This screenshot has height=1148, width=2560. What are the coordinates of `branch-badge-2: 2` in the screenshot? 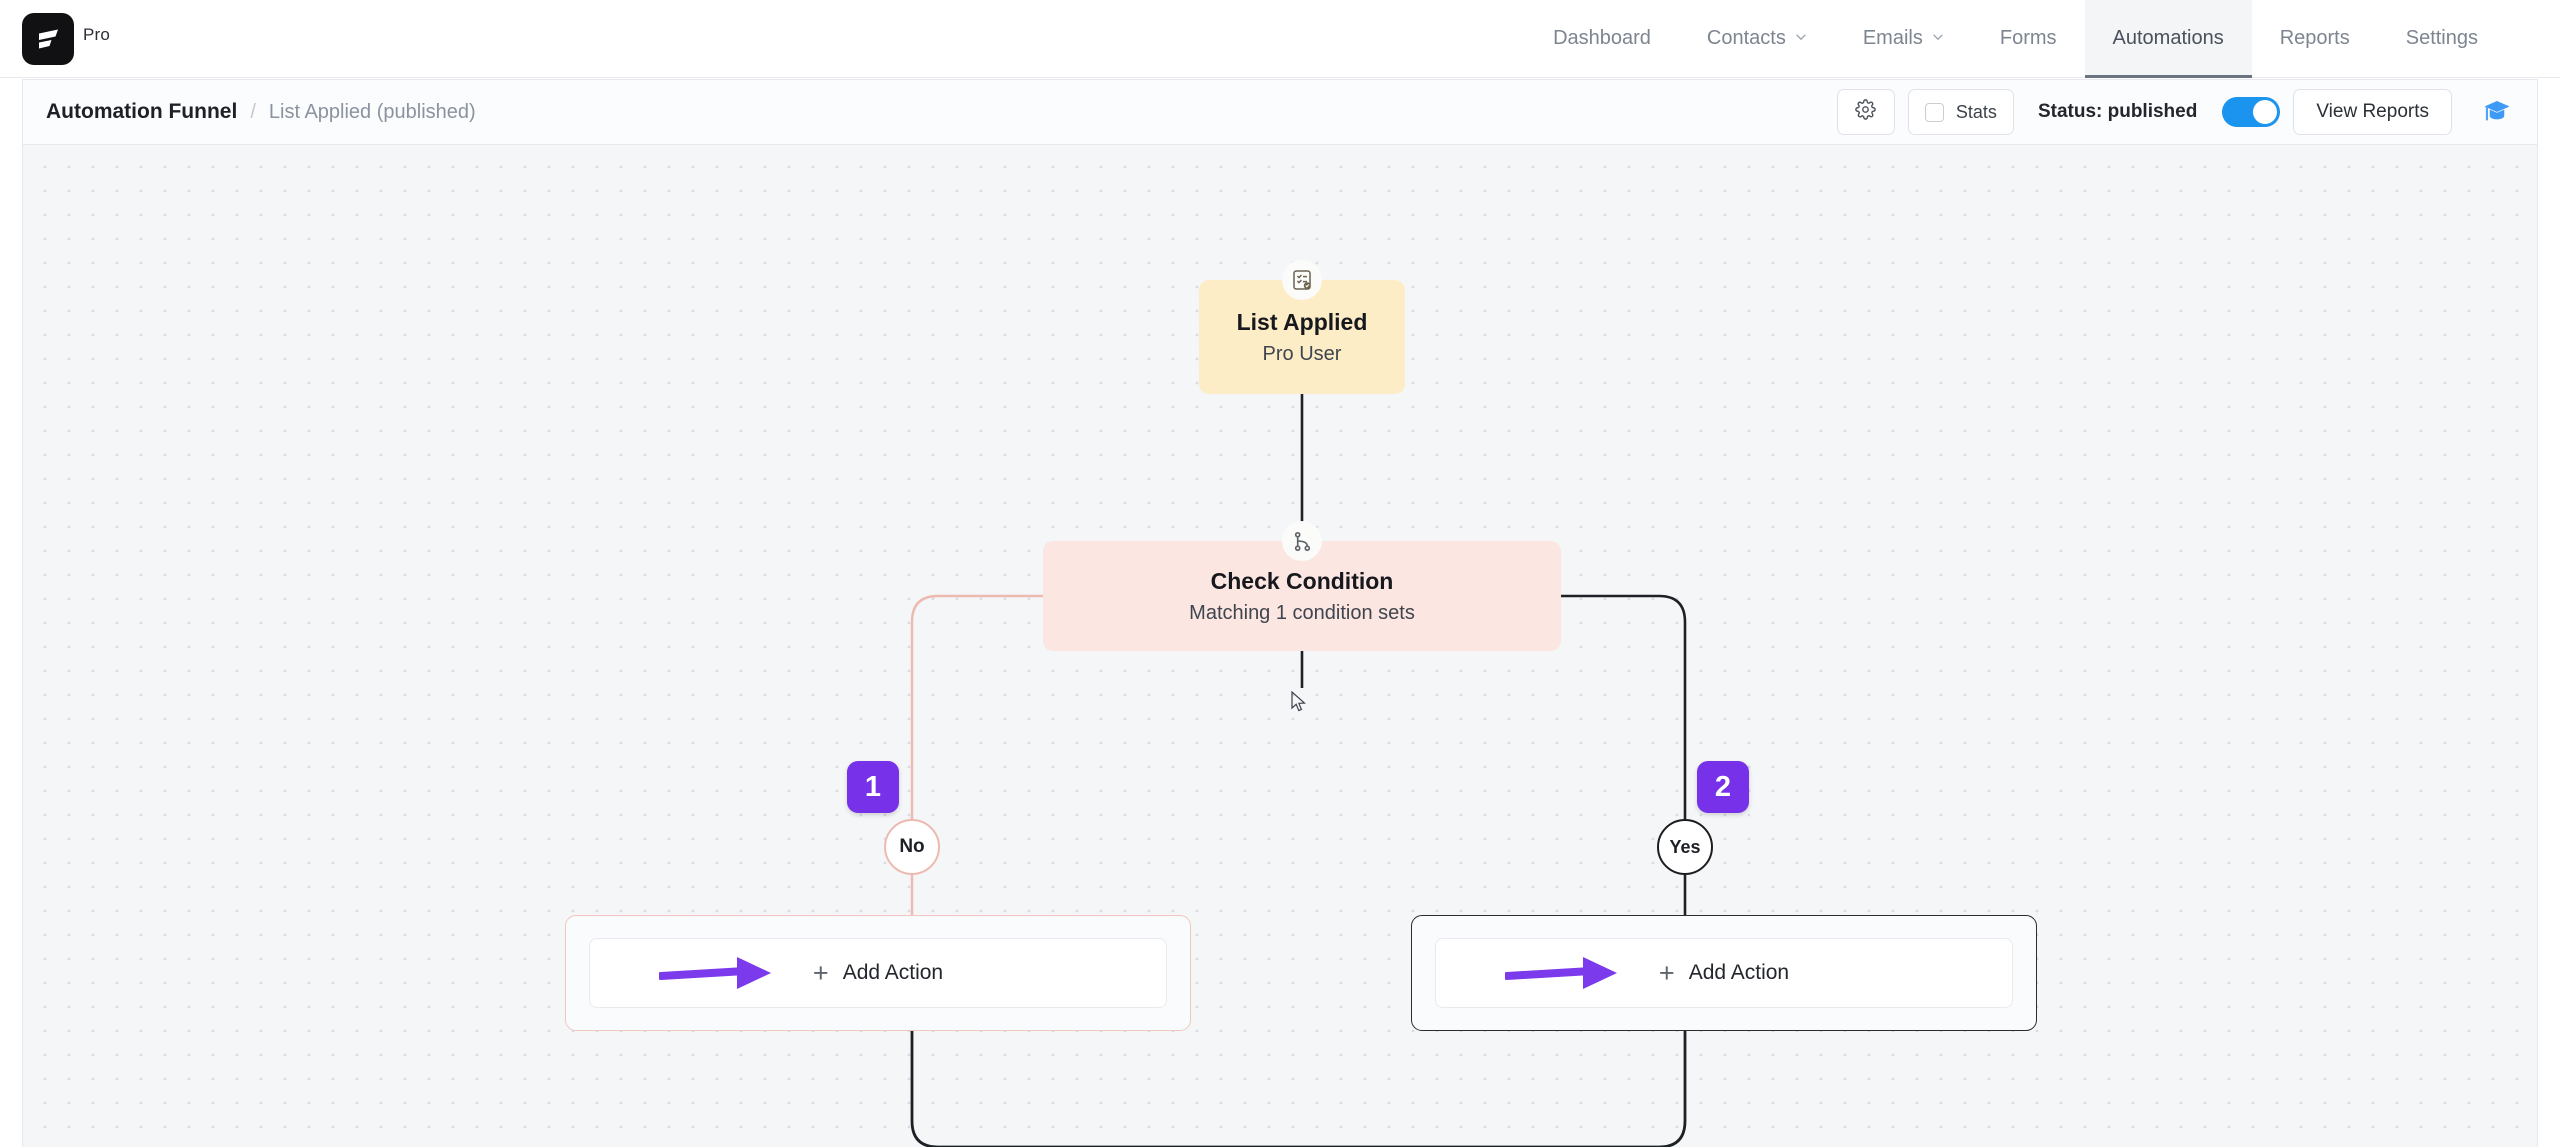 It's located at (1723, 787).